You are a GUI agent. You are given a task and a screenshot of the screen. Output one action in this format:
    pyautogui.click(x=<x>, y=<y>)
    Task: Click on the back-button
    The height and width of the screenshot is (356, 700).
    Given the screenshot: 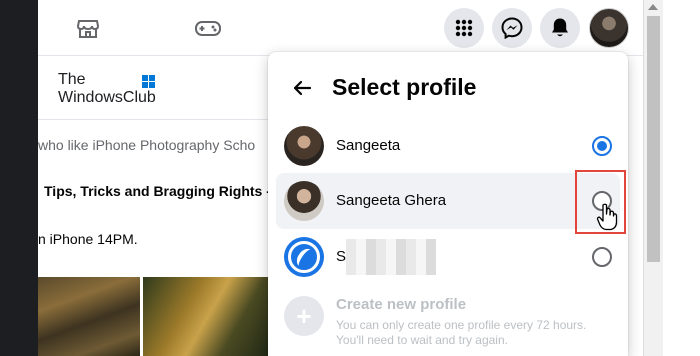 What is the action you would take?
    pyautogui.click(x=302, y=88)
    